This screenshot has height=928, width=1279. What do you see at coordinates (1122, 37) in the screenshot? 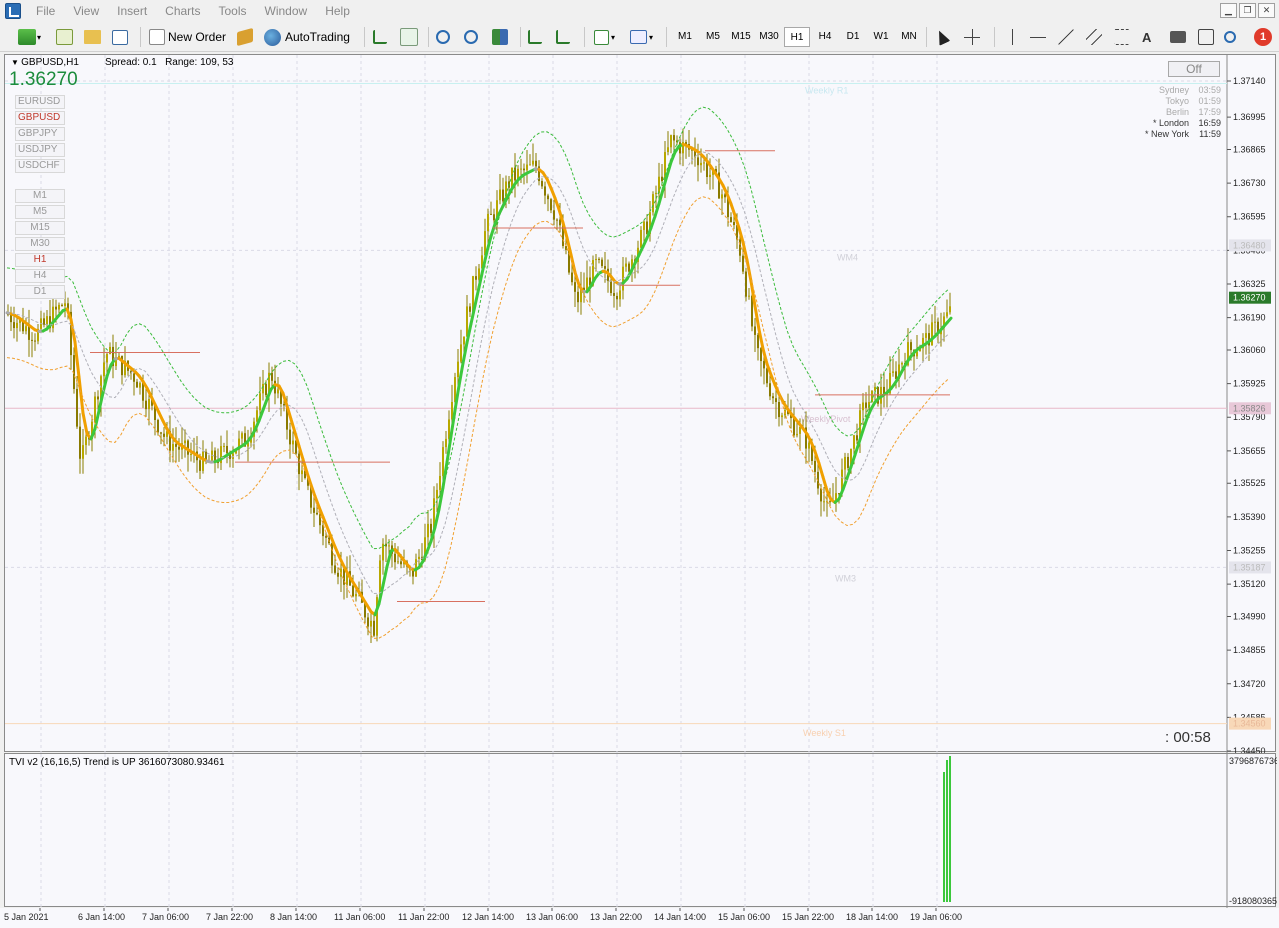
I see `fibonacci-button` at bounding box center [1122, 37].